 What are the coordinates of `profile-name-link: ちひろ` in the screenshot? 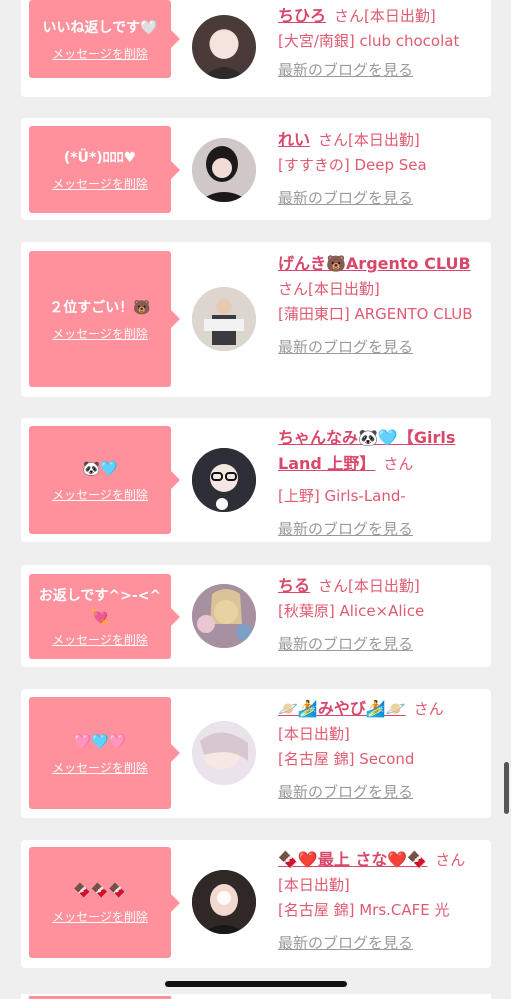 It's located at (302, 15).